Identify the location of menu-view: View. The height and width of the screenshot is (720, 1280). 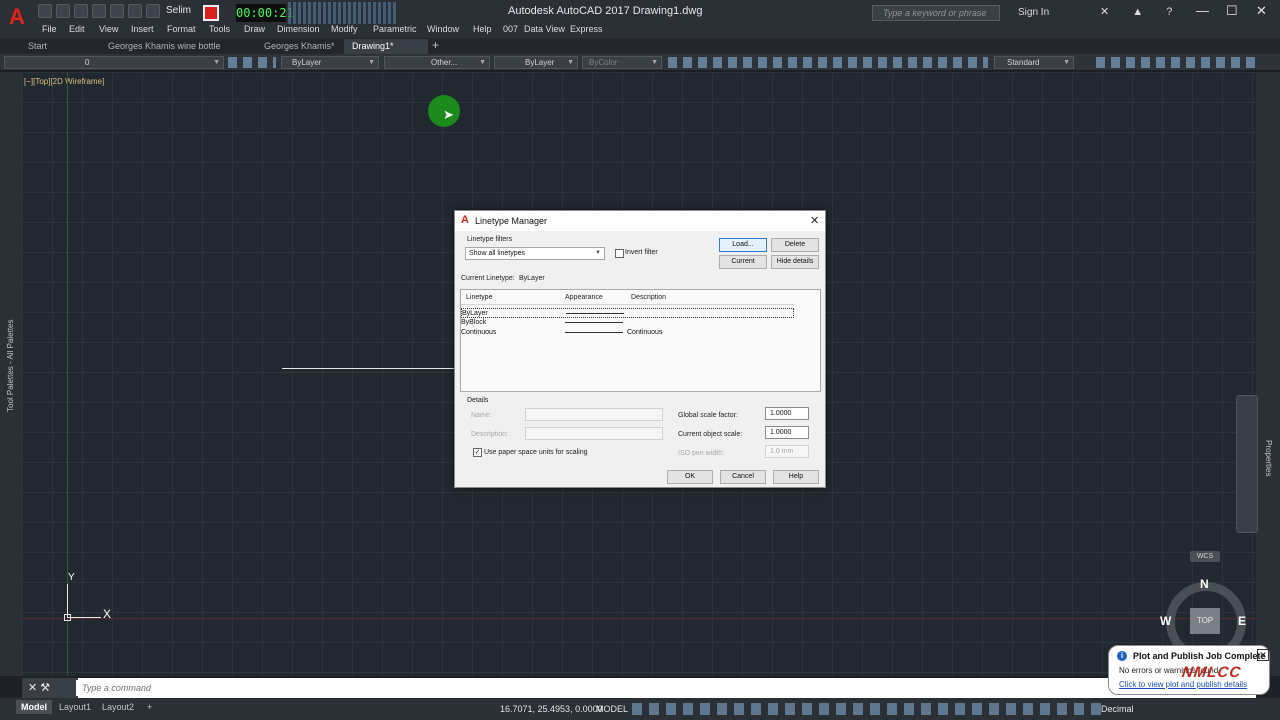
(108, 29).